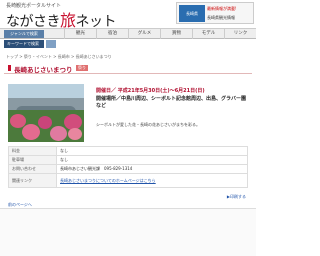 Image resolution: width=320 pixels, height=256 pixels. Describe the element at coordinates (152, 151) in the screenshot. I see `row-value-fee: なし` at that location.